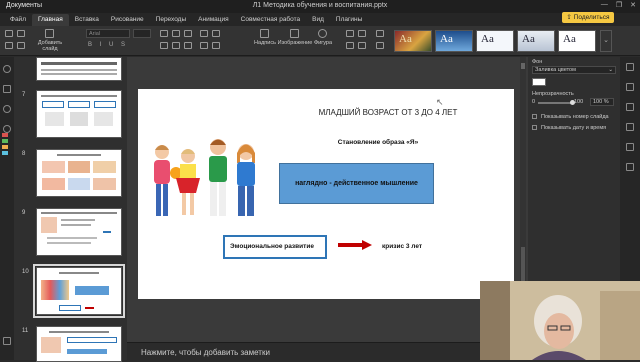  What do you see at coordinates (534, 102) in the screenshot?
I see `opacity-min: 0` at bounding box center [534, 102].